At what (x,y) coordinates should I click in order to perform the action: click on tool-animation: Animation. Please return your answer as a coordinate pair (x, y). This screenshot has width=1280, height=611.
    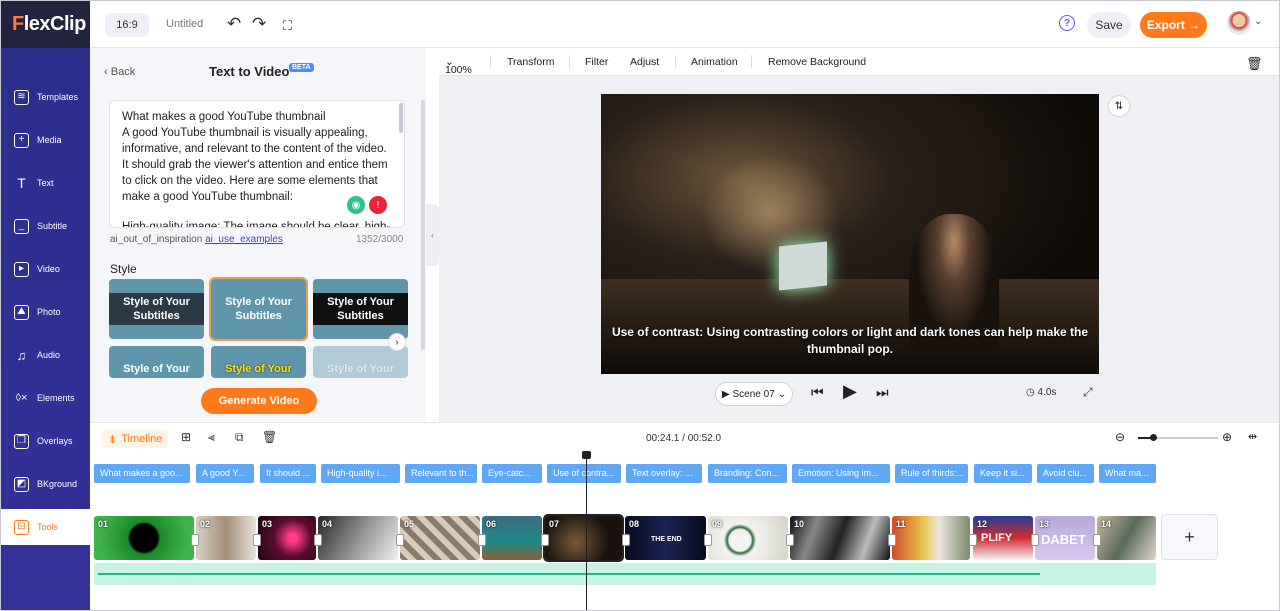
    Looking at the image, I should click on (714, 62).